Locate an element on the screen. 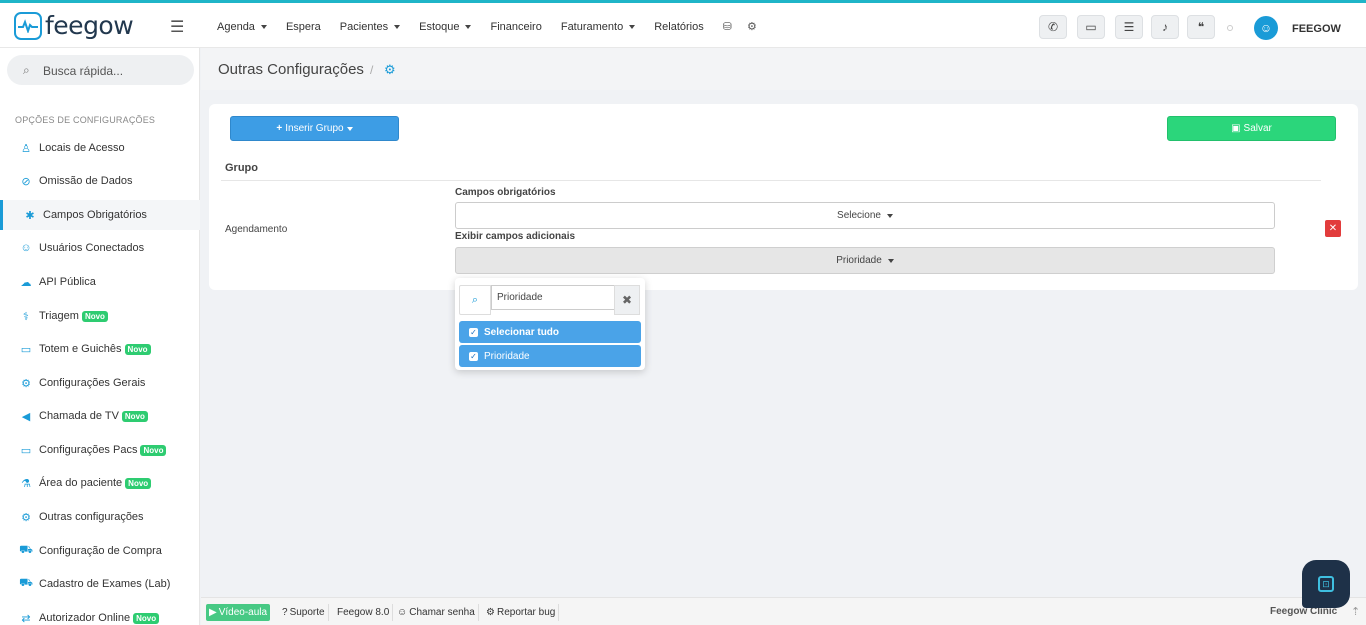  select-all-option: ✓ Selecionar tudo is located at coordinates (550, 332).